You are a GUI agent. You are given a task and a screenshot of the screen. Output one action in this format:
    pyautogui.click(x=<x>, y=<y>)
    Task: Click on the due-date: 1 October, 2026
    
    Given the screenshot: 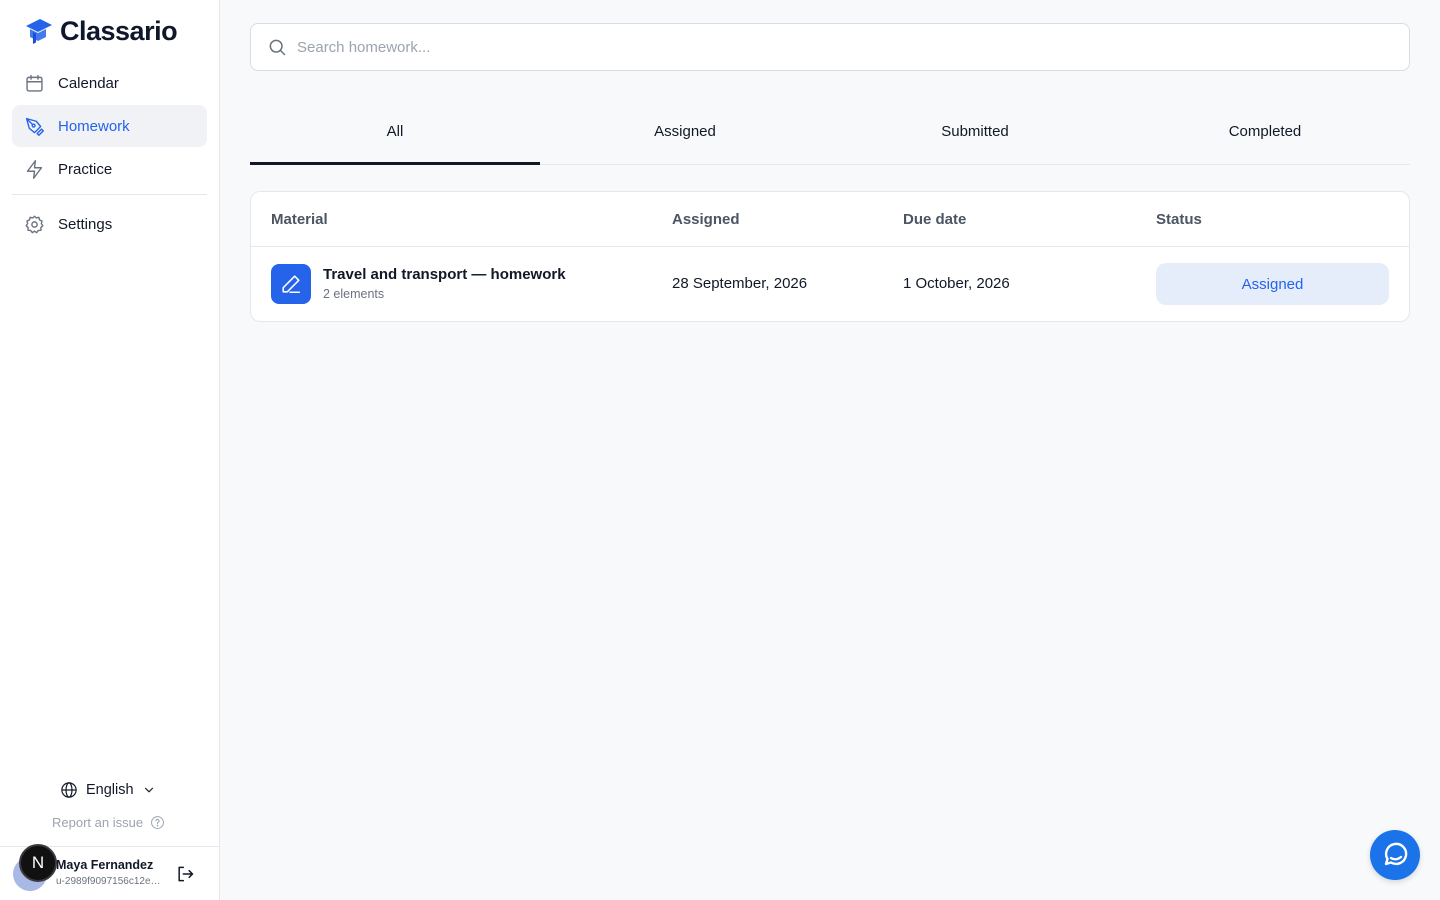 What is the action you would take?
    pyautogui.click(x=956, y=283)
    